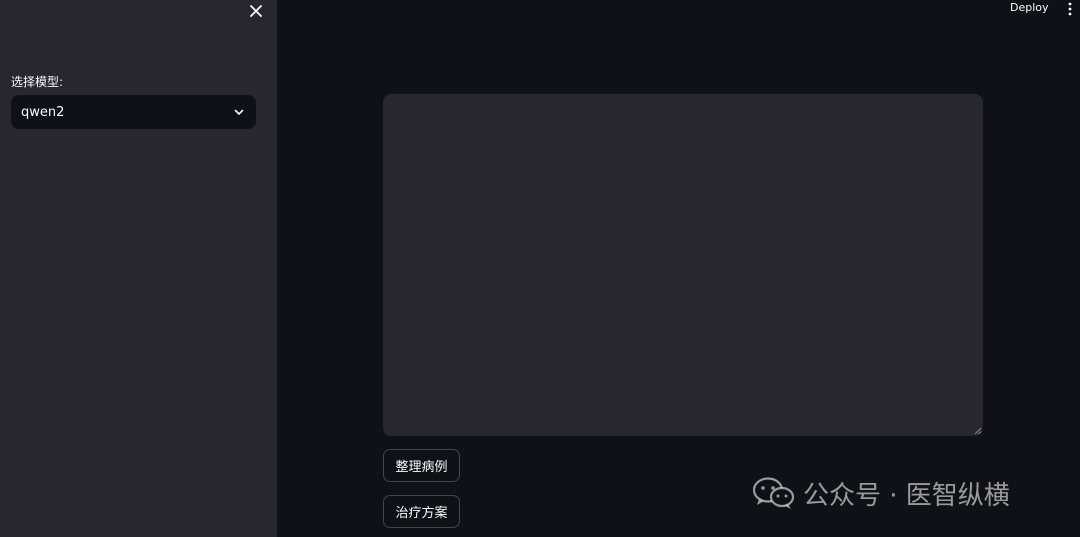 The height and width of the screenshot is (537, 1080). I want to click on more-vertical-icon, so click(1070, 9).